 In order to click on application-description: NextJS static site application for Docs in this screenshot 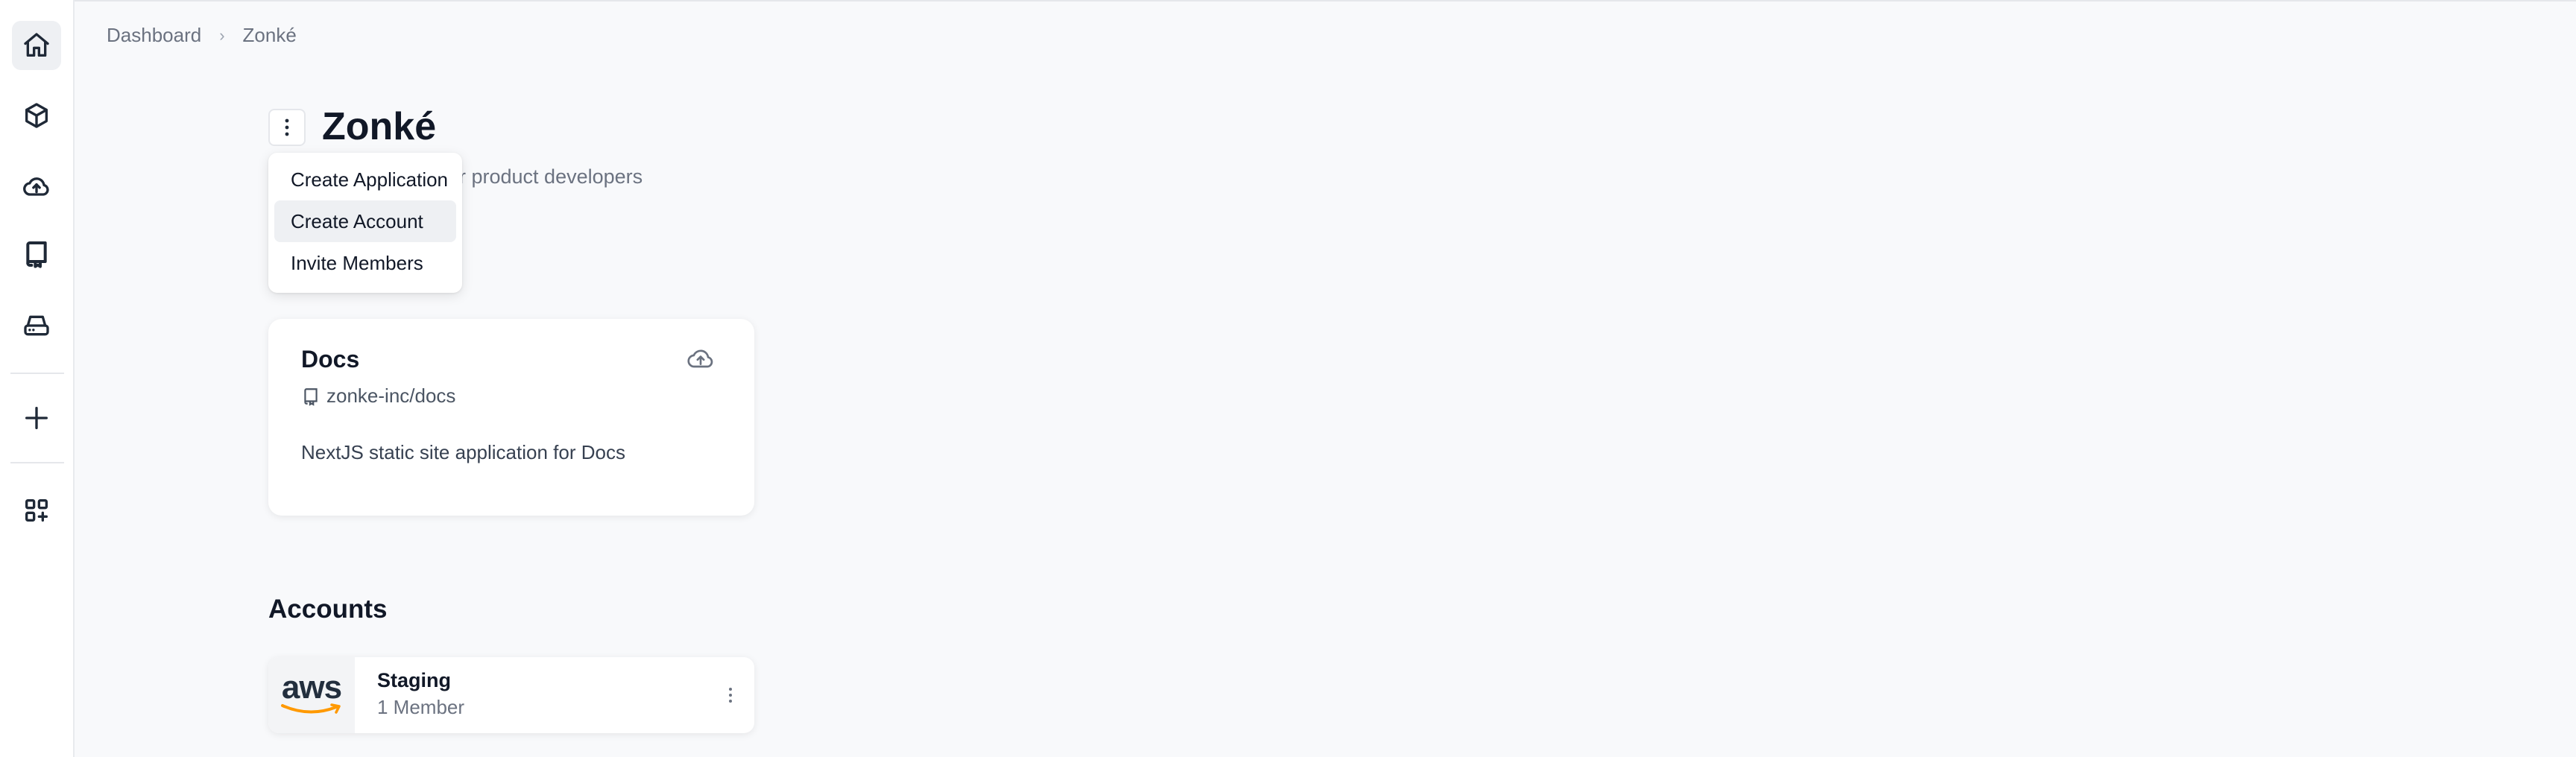, I will do `click(463, 452)`.